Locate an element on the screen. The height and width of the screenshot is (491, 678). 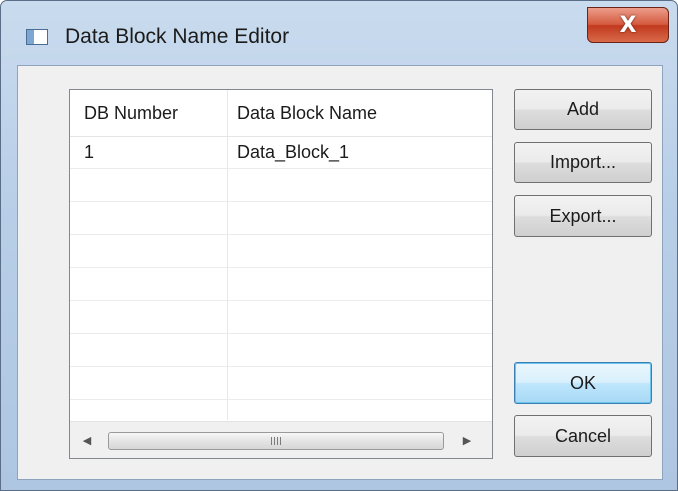
scroll-right-icon: ▶ is located at coordinates (467, 440).